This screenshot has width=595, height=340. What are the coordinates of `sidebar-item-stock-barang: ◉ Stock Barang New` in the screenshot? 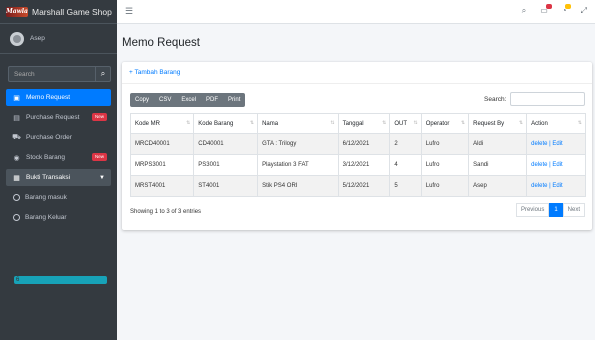 It's located at (58, 157).